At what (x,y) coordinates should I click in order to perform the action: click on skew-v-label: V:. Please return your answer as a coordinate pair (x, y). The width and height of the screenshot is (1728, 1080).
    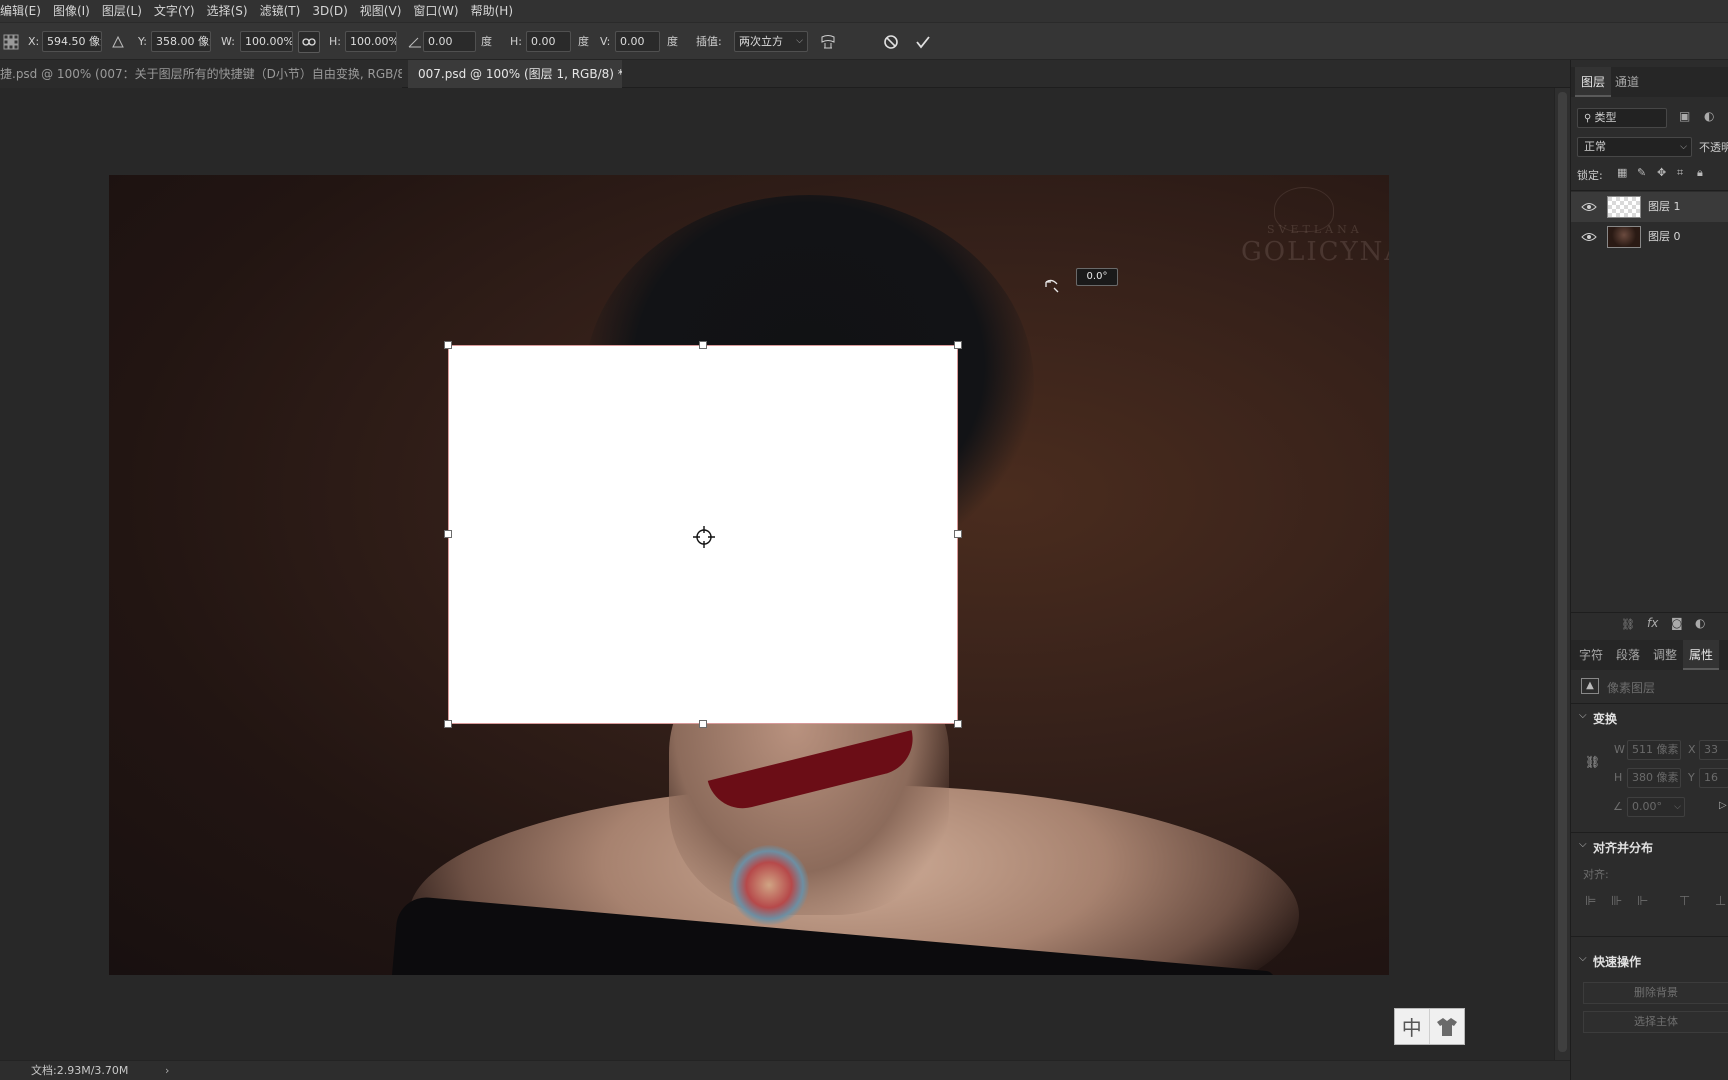
    Looking at the image, I should click on (605, 41).